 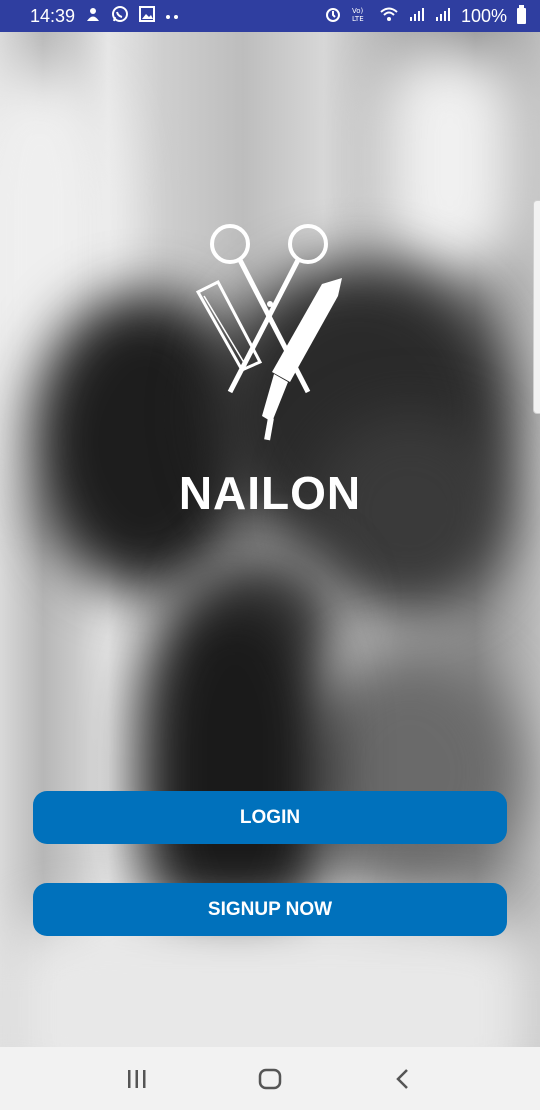 I want to click on image-icon, so click(x=147, y=16).